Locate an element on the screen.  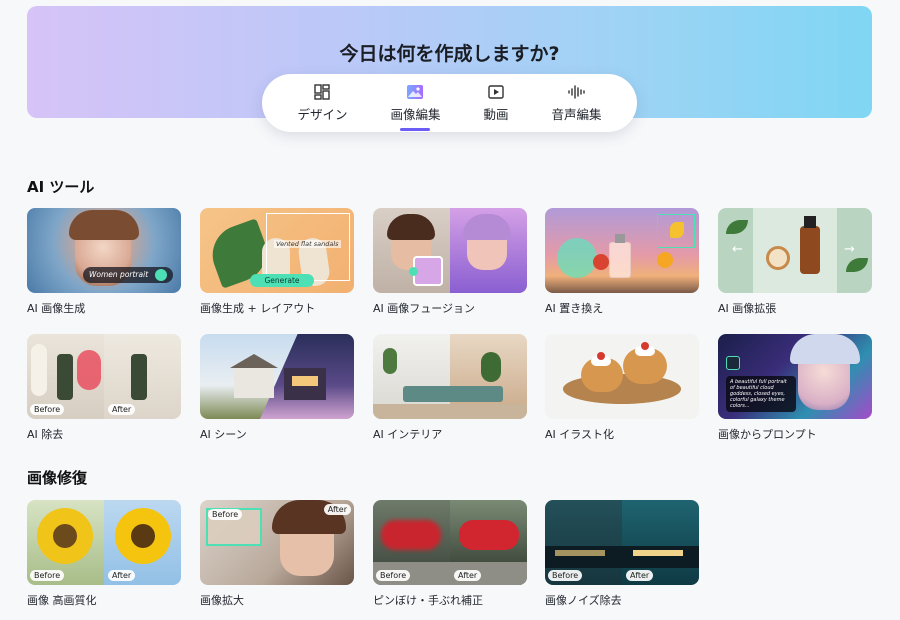
card-label: AI 画像生成 is located at coordinates (56, 308).